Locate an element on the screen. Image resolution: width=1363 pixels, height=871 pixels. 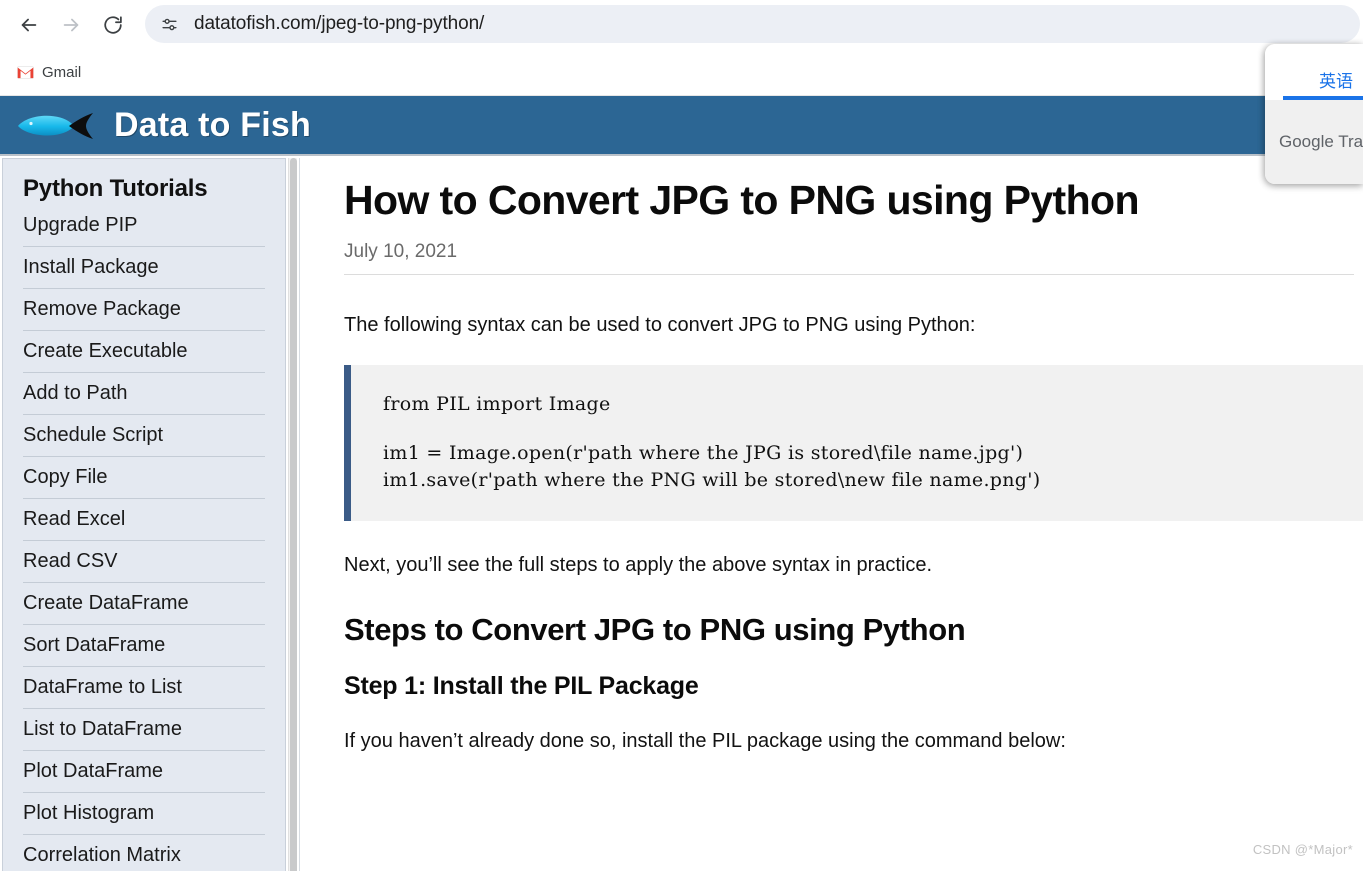
sidebar-scrollbar-thumb is located at coordinates (293, 514).